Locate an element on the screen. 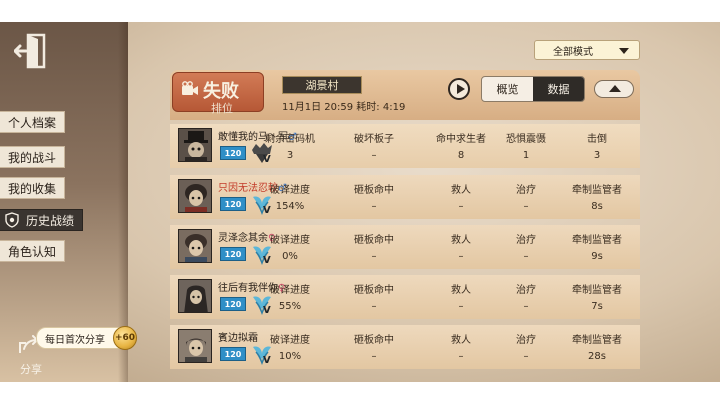 This screenshot has height=404, width=720. tab-label: 数据 is located at coordinates (558, 89).